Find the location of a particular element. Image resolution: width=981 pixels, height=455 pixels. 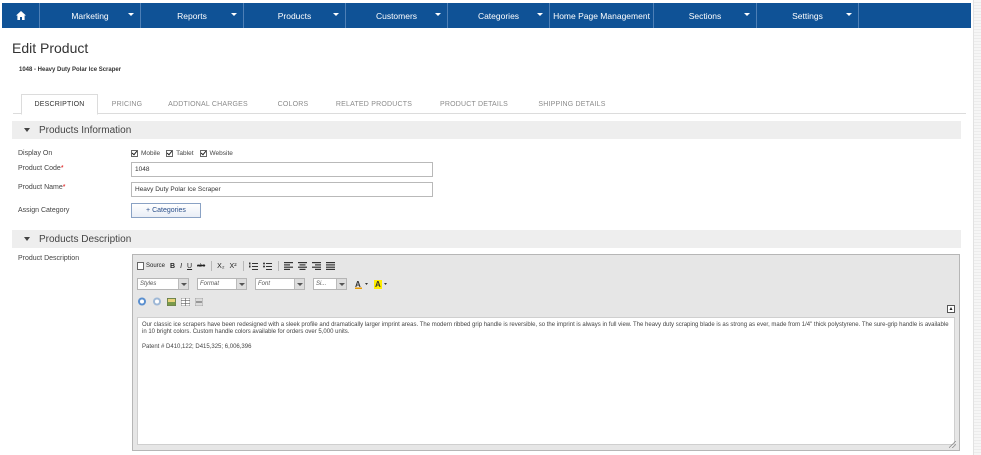

tab-additional-charges: ADDTIONAL CHARGES is located at coordinates (208, 104).